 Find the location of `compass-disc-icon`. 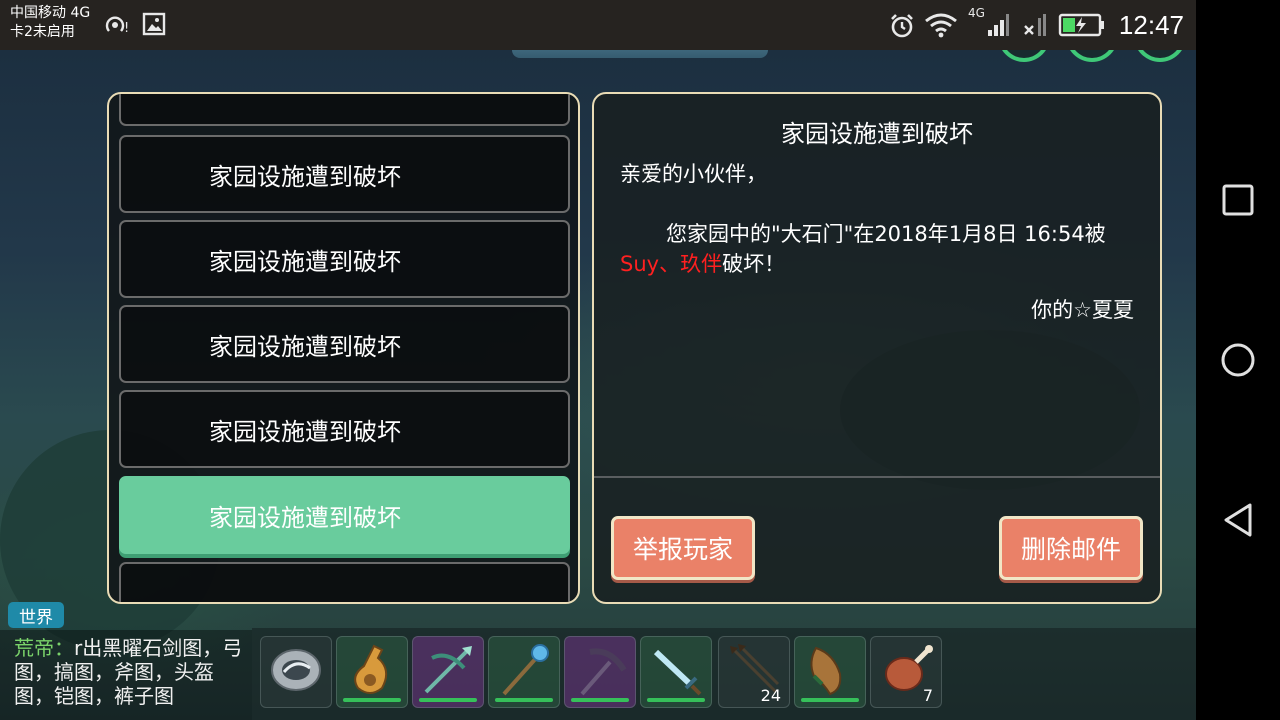

compass-disc-icon is located at coordinates (296, 672).